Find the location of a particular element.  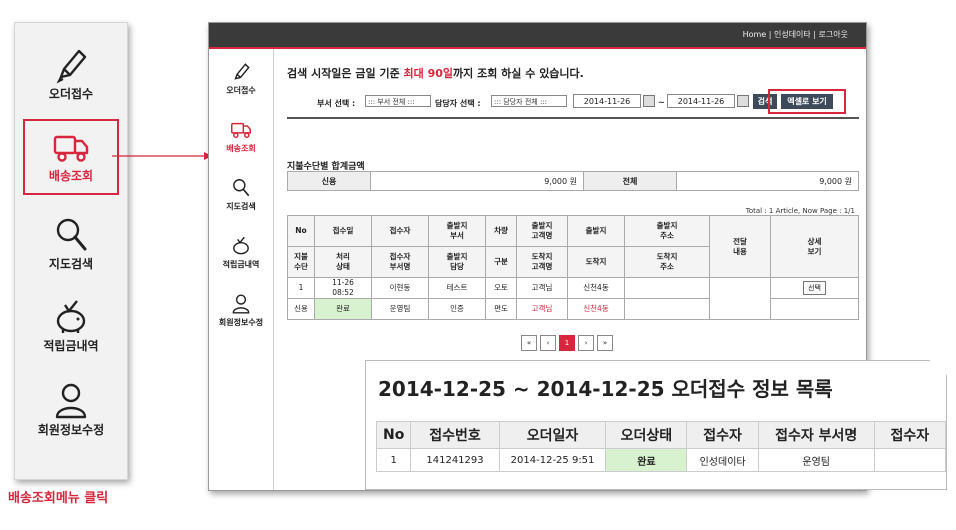

col-header: 출발지 부서 is located at coordinates (457, 231).